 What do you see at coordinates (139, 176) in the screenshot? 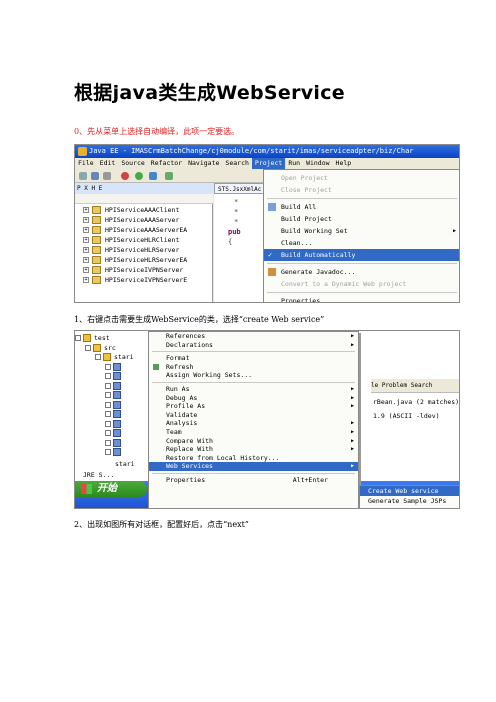
I see `run-icon` at bounding box center [139, 176].